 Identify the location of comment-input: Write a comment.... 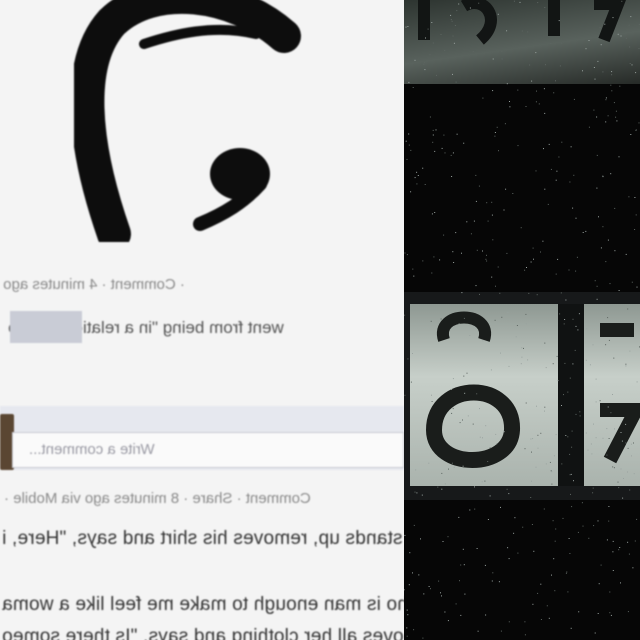
(208, 450).